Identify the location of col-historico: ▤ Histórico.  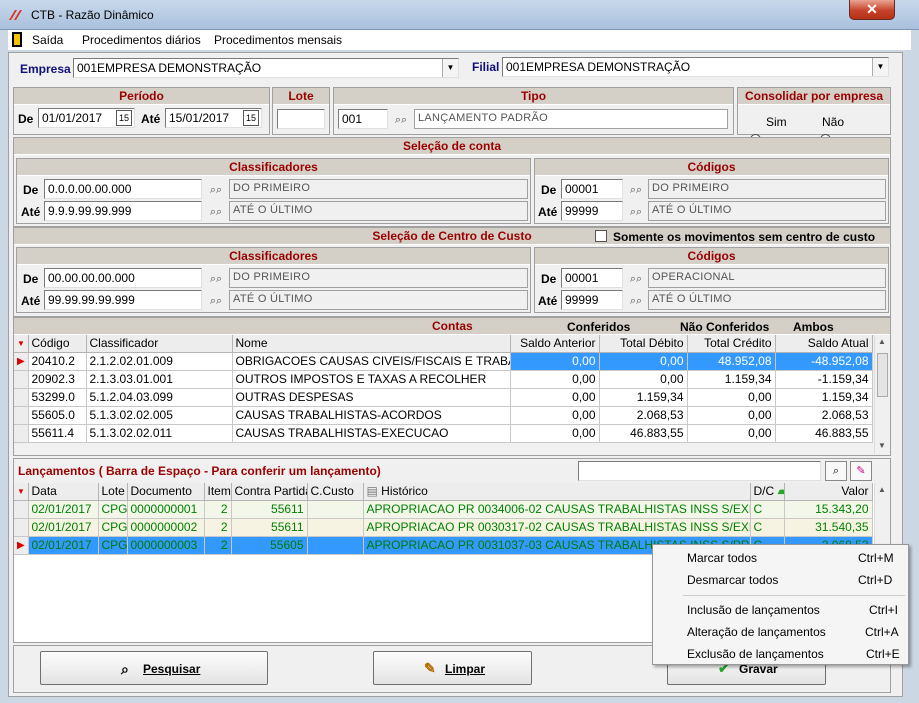
(557, 492).